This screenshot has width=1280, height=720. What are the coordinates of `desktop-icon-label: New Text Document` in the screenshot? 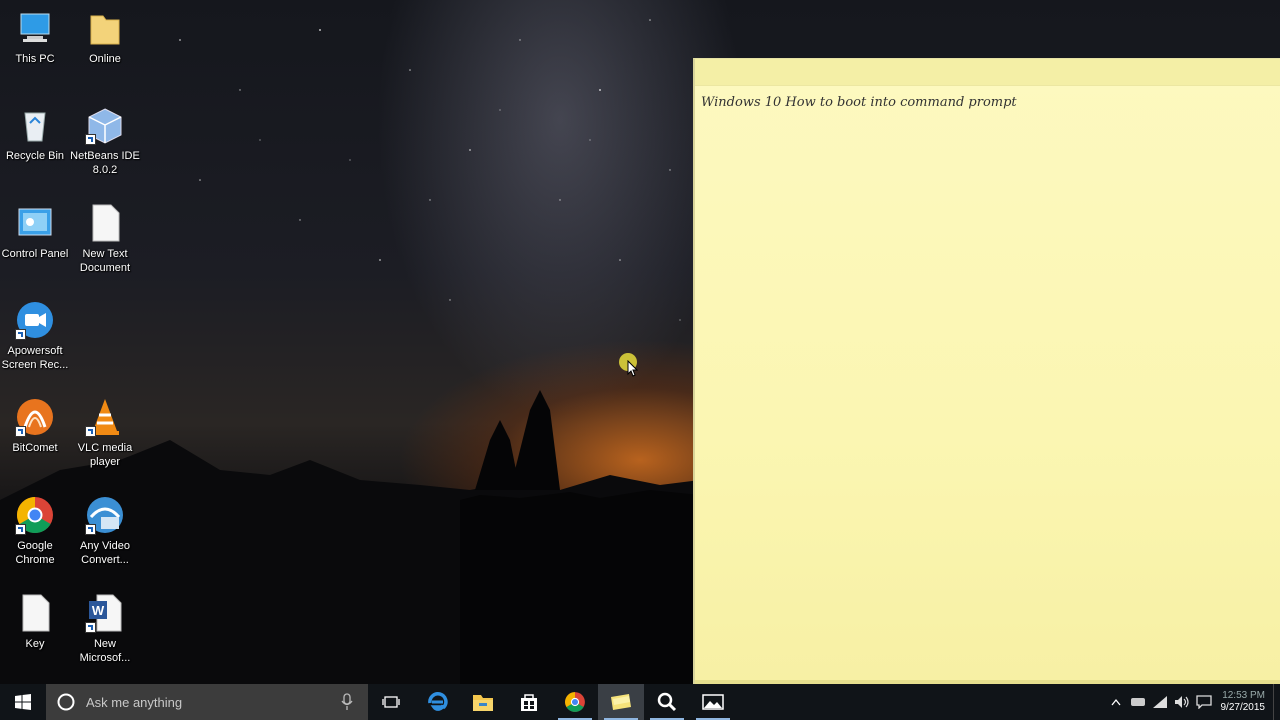 It's located at (105, 261).